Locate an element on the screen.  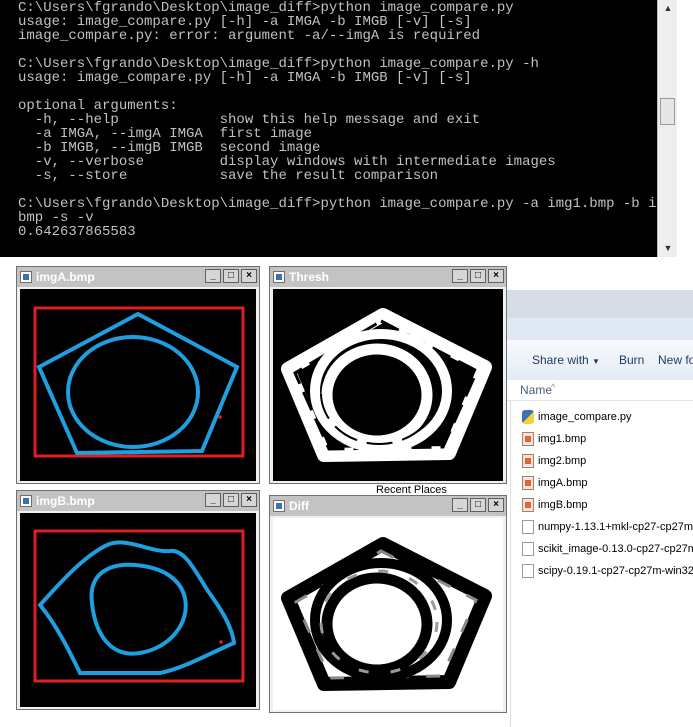
explorer-toolbar: Share with ▼ Burn New fo is located at coordinates (591, 360).